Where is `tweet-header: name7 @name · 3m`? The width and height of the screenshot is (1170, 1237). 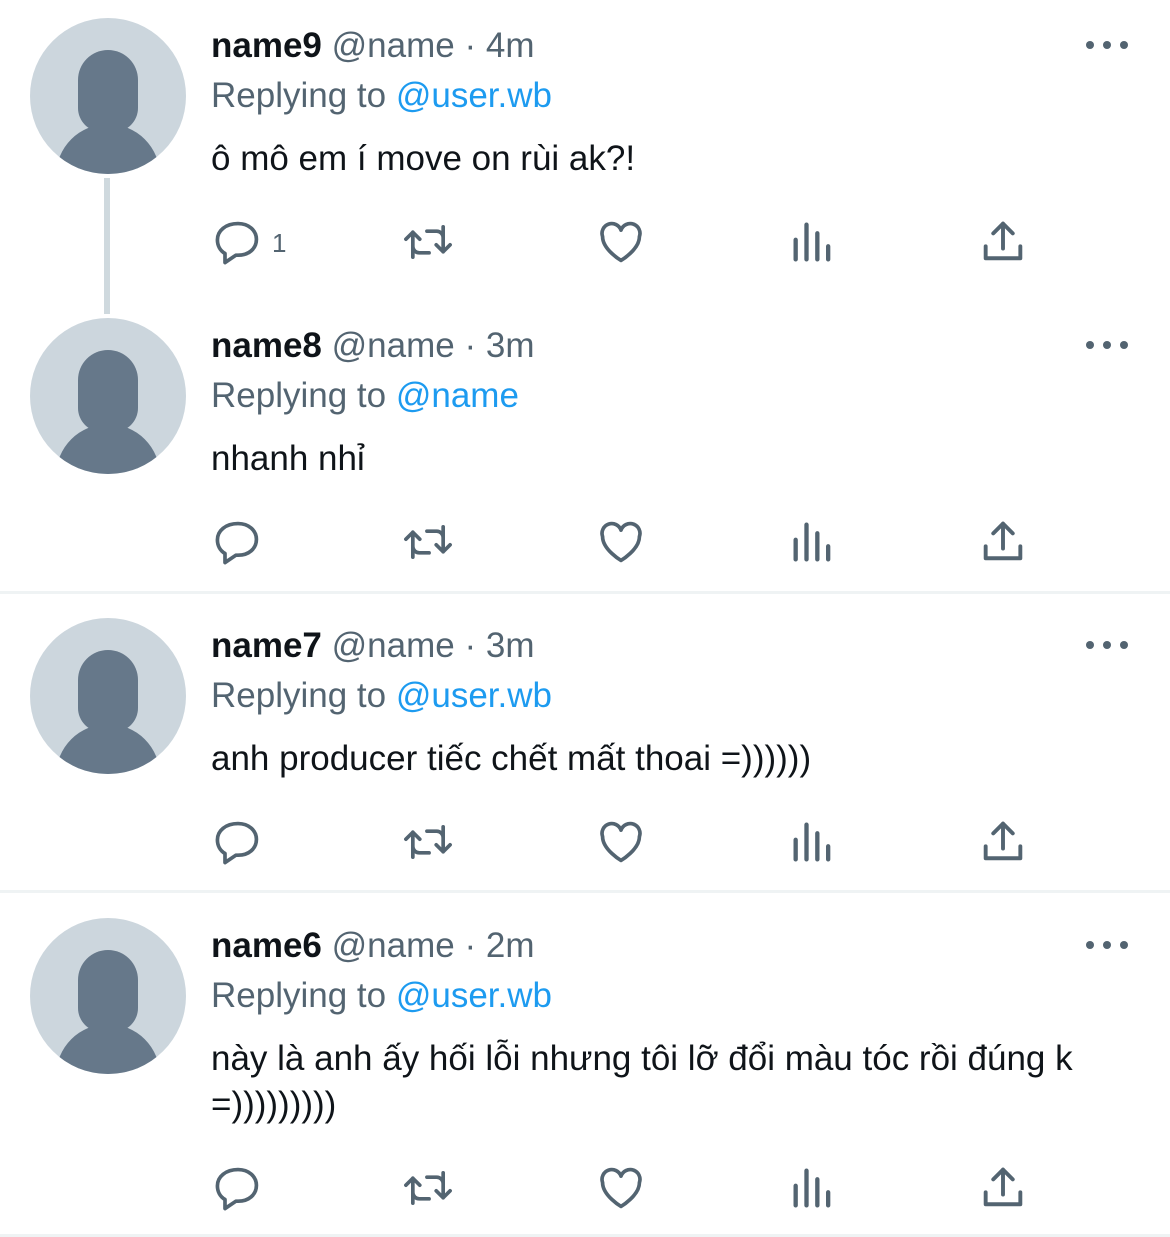 tweet-header: name7 @name · 3m is located at coordinates (372, 646).